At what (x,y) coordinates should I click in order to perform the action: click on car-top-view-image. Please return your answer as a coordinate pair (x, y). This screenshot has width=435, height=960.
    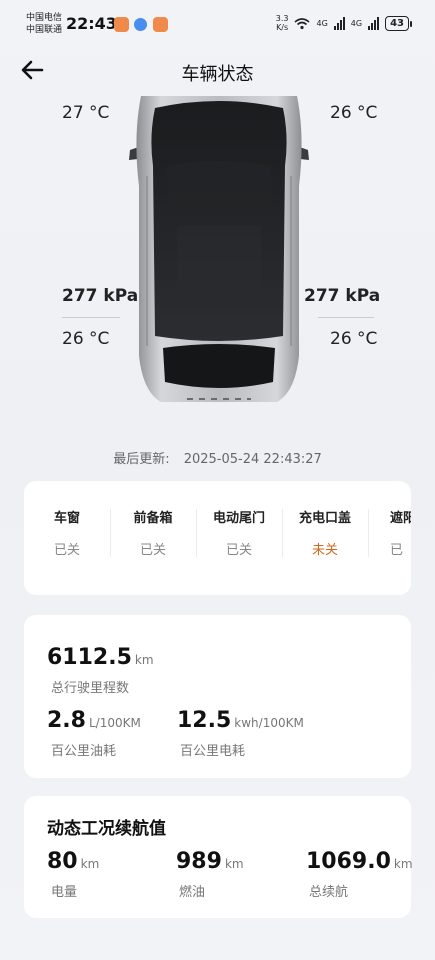
    Looking at the image, I should click on (219, 249).